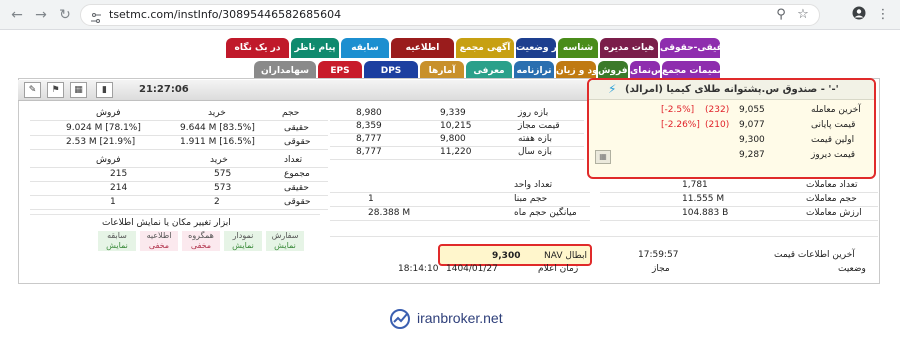 This screenshot has height=342, width=900. I want to click on range-label: بازه روز, so click(533, 113).